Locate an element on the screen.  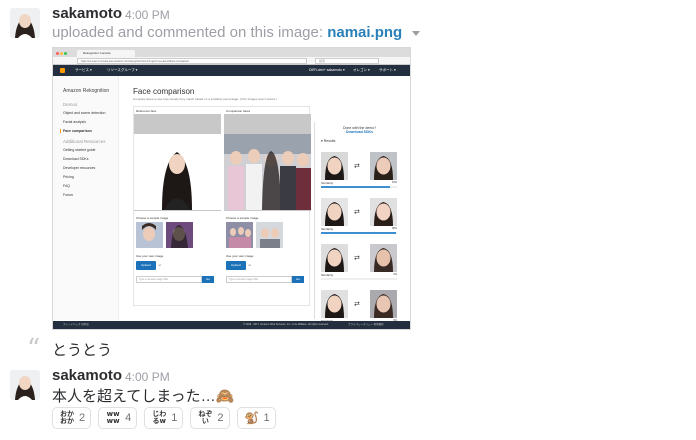
reaction-button: おか おか 2 is located at coordinates (72, 418).